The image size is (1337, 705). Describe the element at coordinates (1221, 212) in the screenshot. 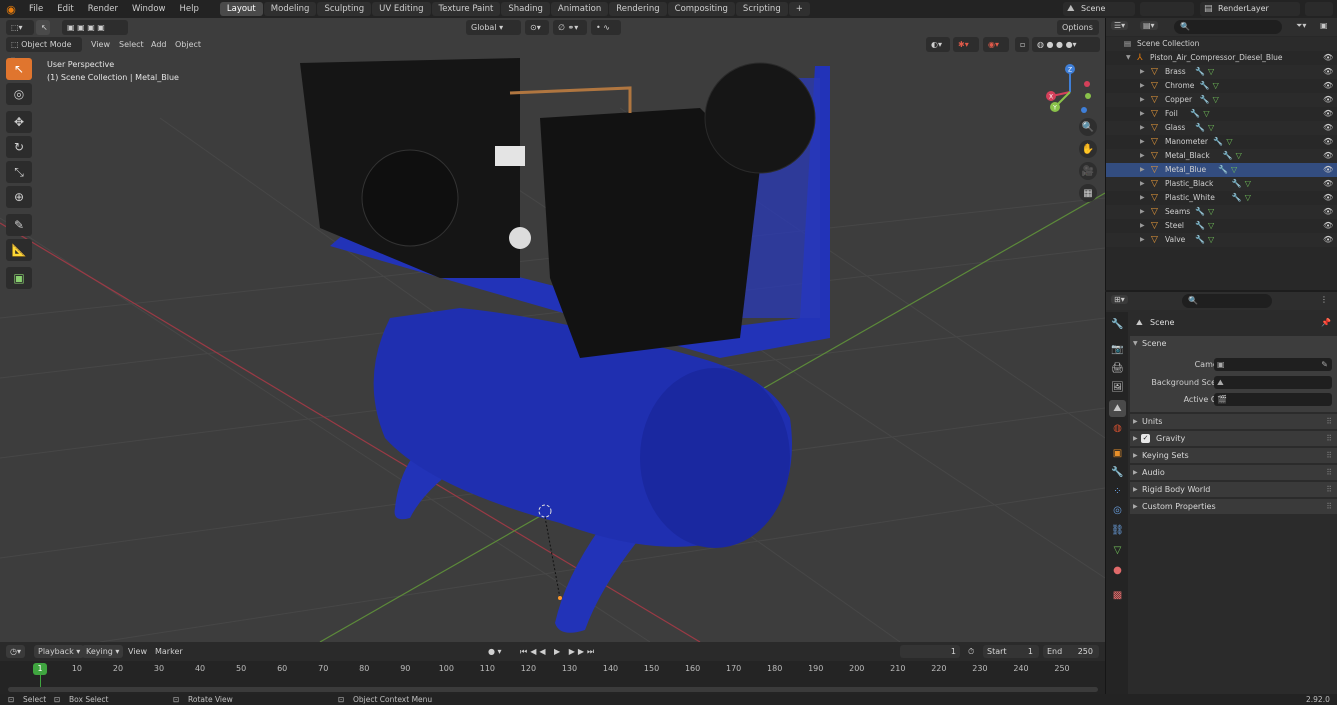

I see `outliner-item-seams: ▶ ▽ Seams 🔧 ▽ 👁` at that location.